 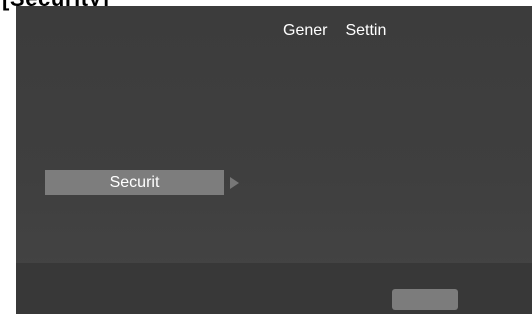 I want to click on tab-settings: Settin, so click(x=365, y=31).